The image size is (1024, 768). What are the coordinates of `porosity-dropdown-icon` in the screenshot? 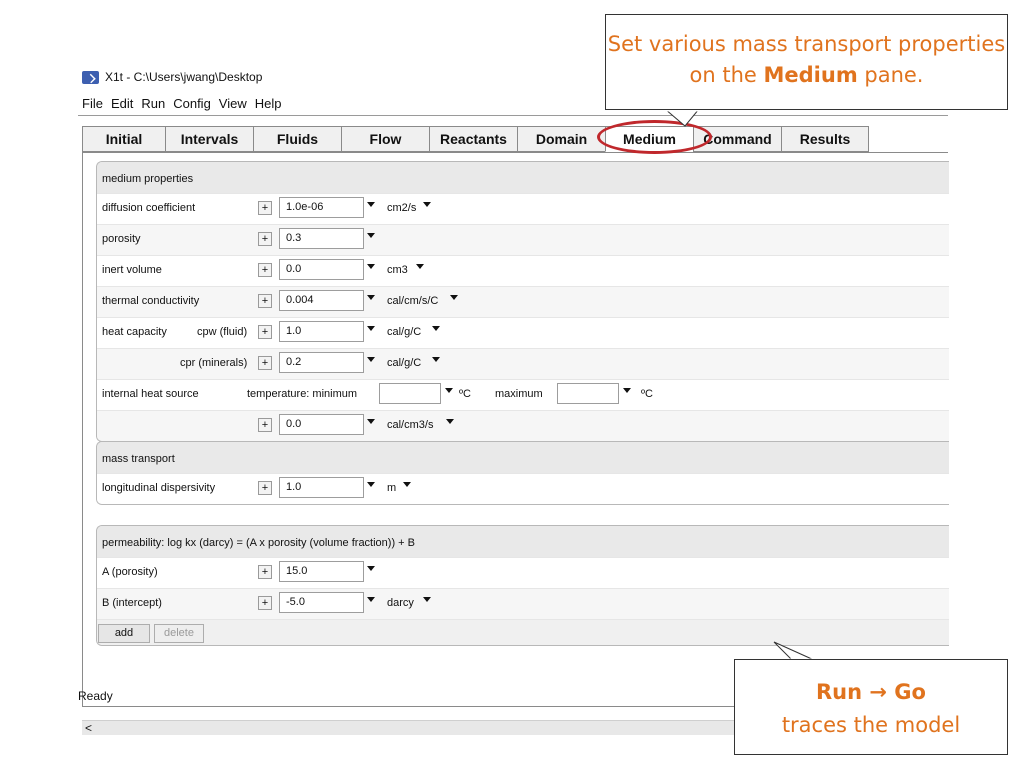 It's located at (371, 235).